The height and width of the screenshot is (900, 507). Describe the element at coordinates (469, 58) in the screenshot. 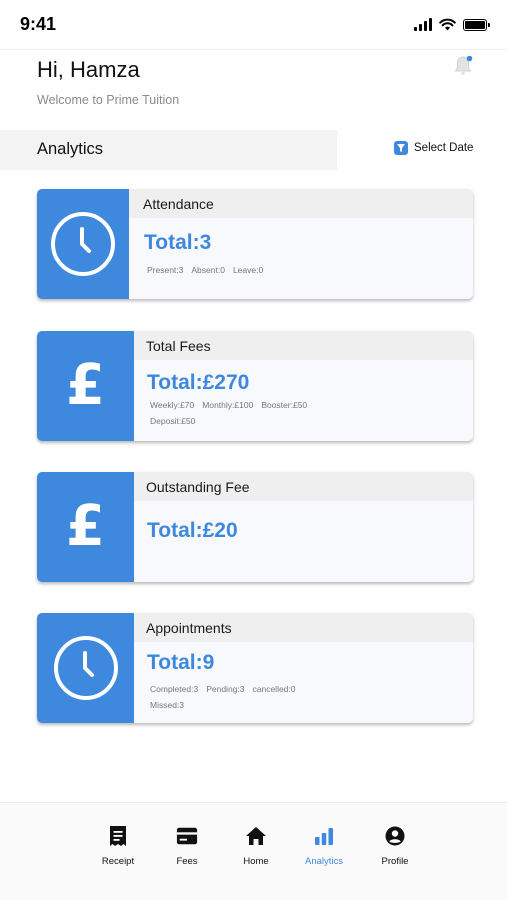

I see `notification-dot` at that location.